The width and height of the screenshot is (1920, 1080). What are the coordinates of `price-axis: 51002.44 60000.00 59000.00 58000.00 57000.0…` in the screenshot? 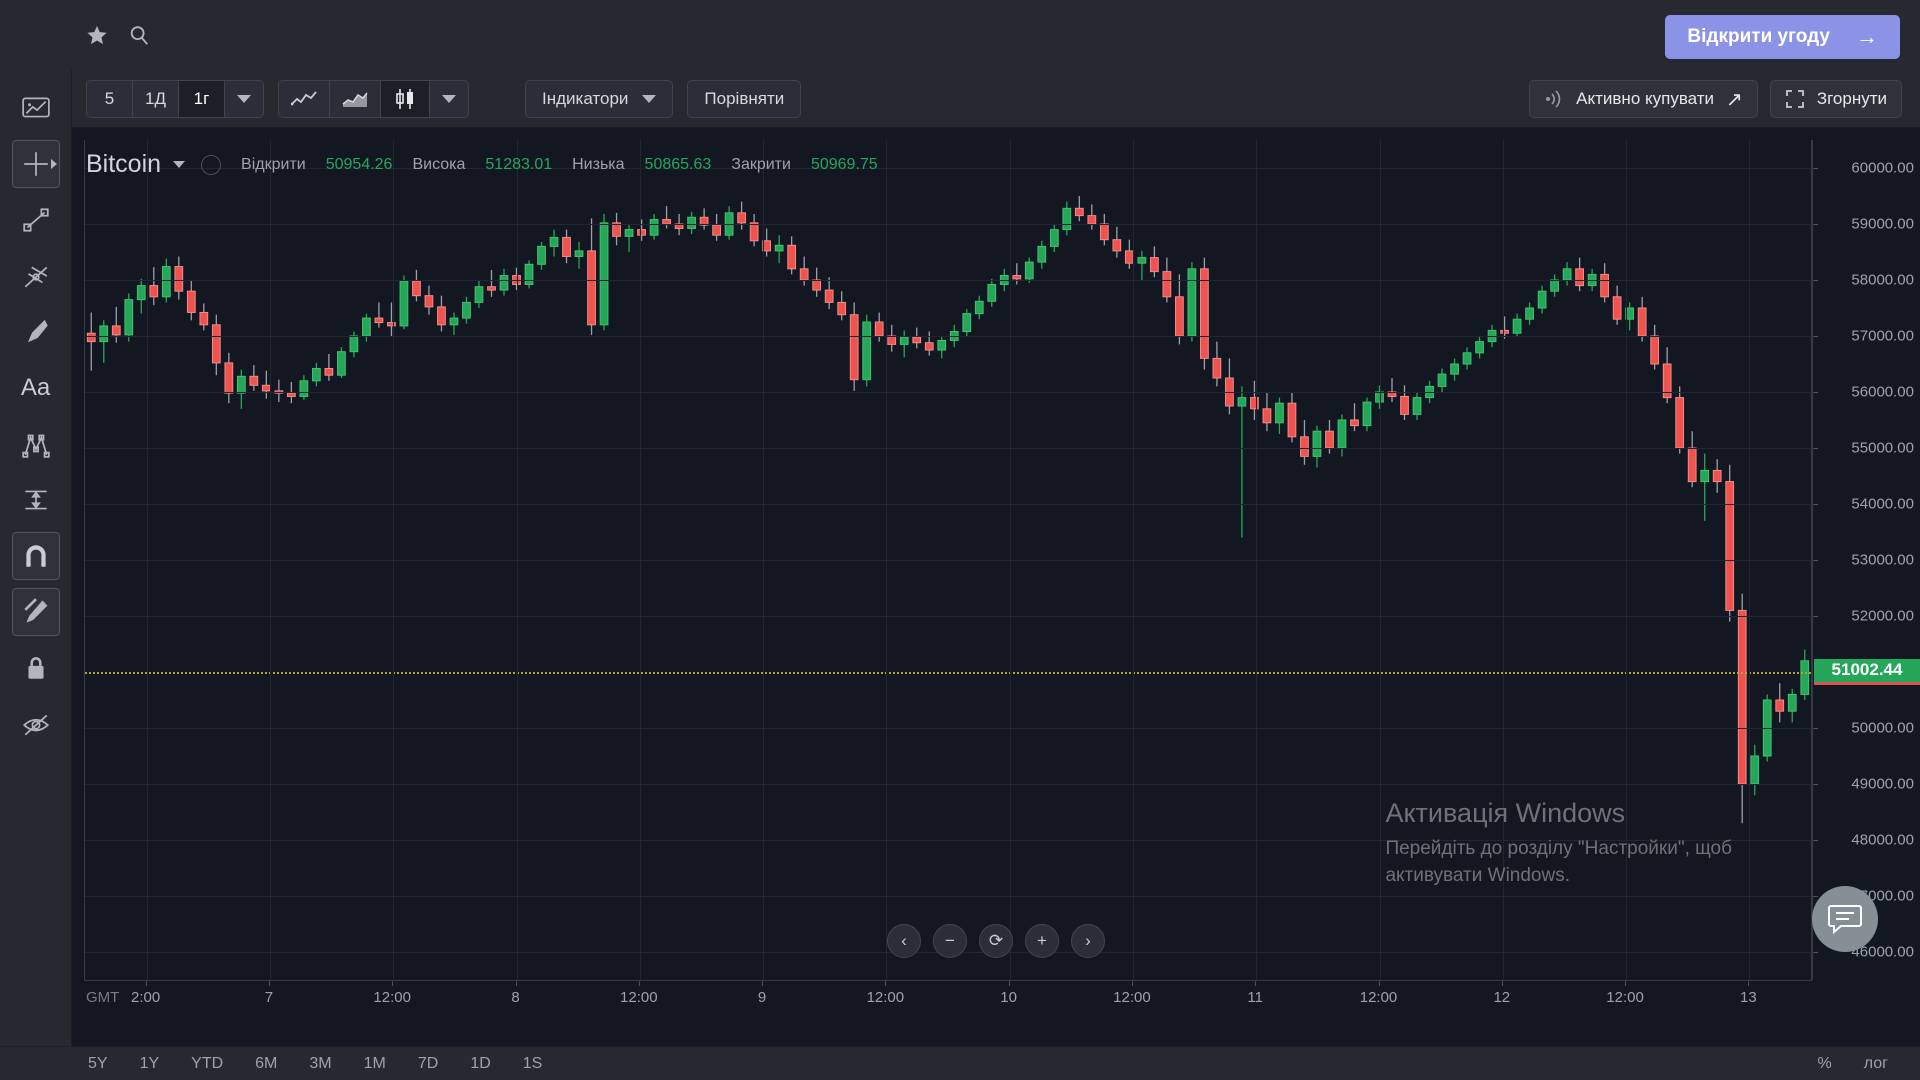 It's located at (1866, 560).